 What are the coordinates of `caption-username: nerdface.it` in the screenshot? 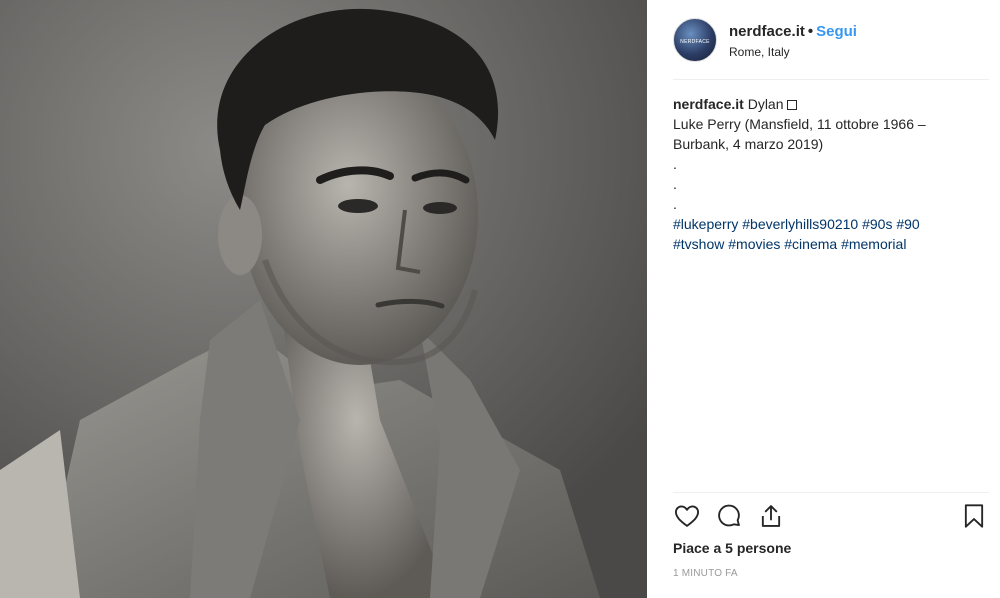 It's located at (708, 104).